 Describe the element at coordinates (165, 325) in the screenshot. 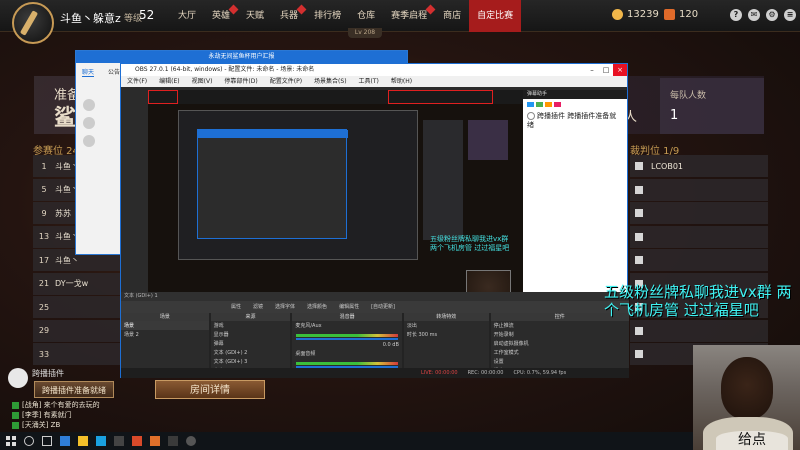

I see `obs-dock-item: 场景` at that location.